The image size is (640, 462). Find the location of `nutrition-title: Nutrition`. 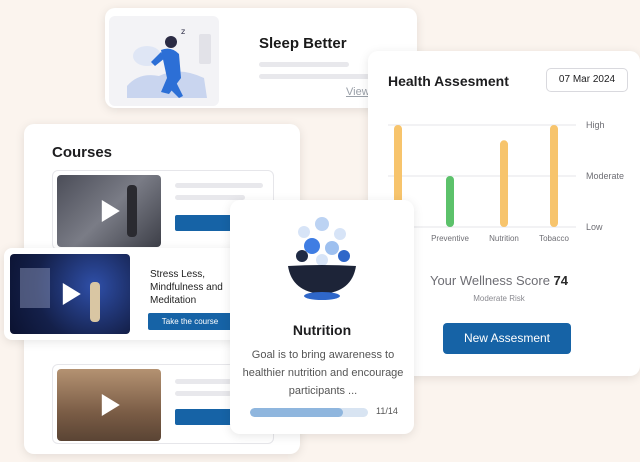

nutrition-title: Nutrition is located at coordinates (322, 330).